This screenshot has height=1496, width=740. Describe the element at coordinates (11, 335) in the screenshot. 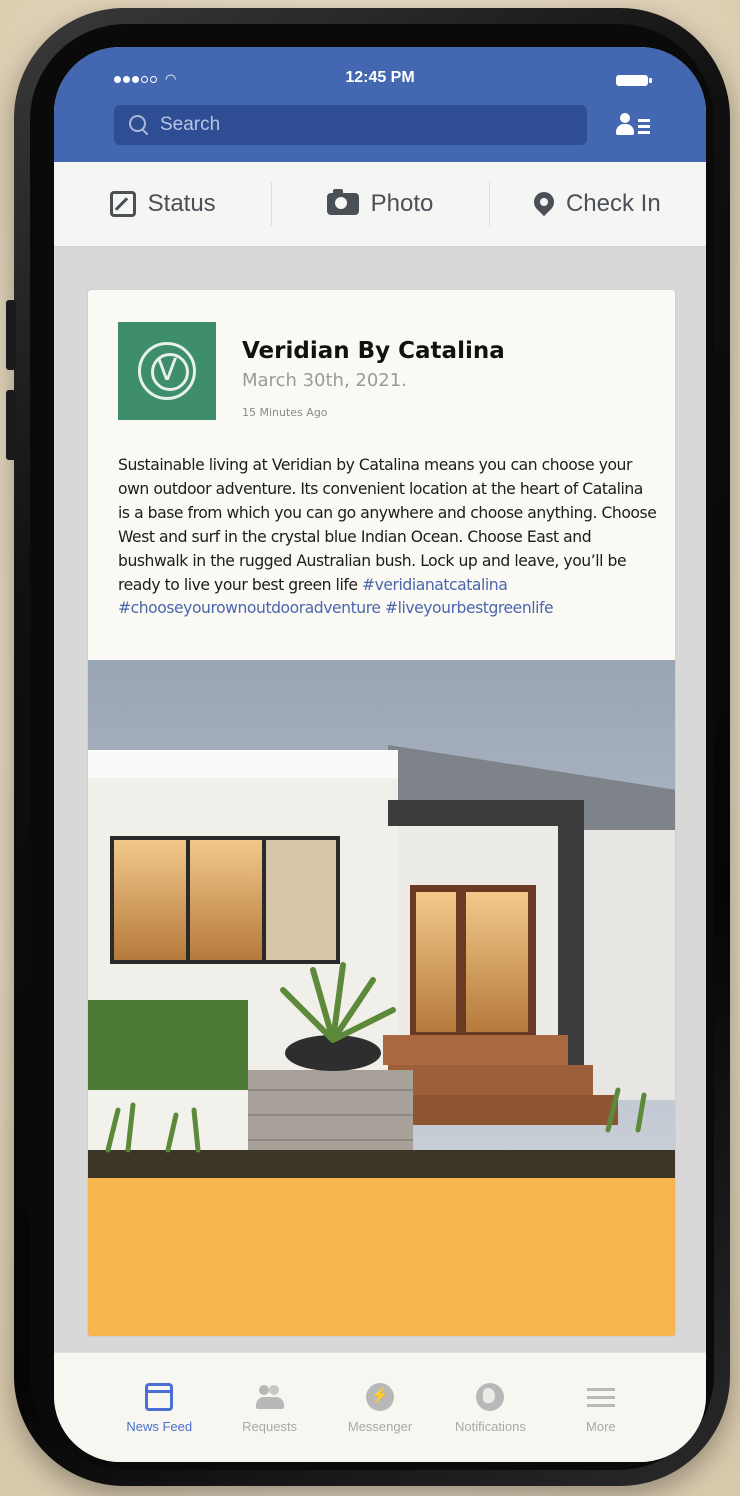

I see `volume-button` at that location.